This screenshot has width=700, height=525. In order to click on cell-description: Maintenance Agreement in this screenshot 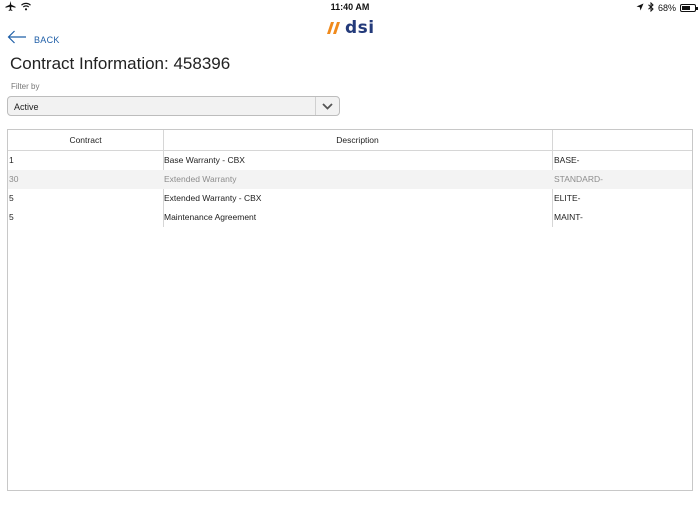, I will do `click(210, 217)`.